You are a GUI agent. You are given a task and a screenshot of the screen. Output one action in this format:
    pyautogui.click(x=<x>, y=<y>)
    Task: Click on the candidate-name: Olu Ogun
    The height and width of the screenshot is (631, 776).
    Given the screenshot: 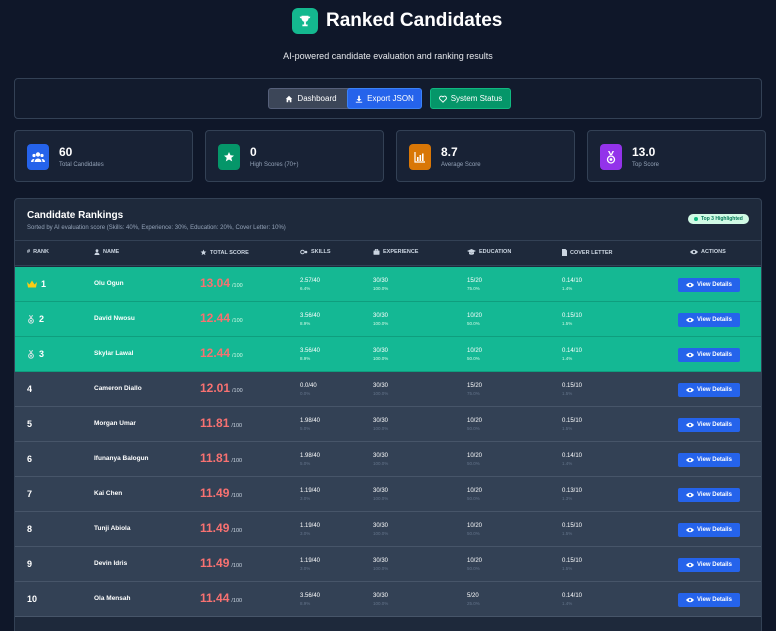 What is the action you would take?
    pyautogui.click(x=109, y=283)
    